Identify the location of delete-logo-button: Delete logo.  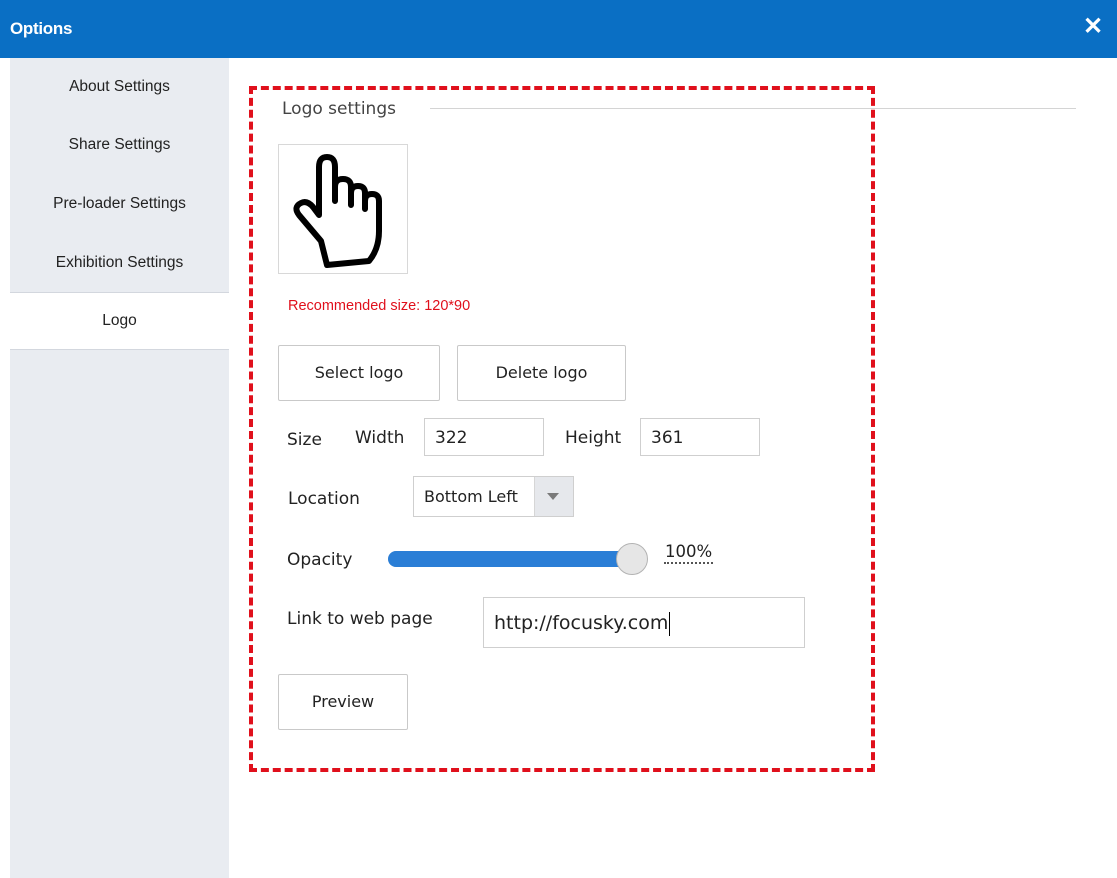
(541, 373).